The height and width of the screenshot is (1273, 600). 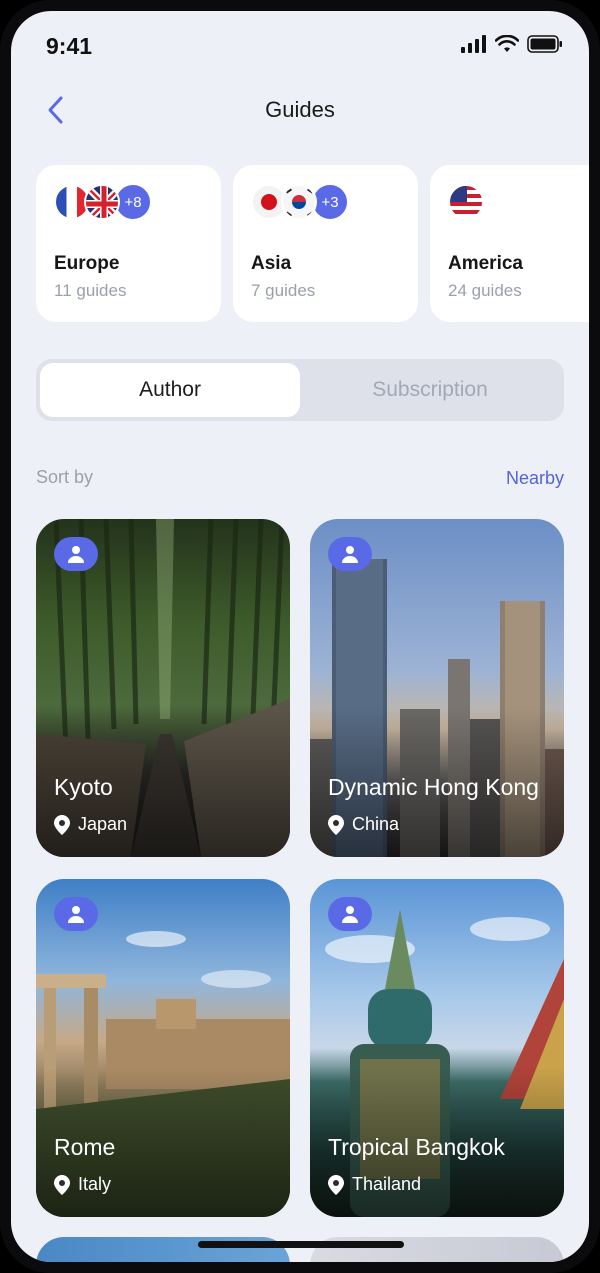 What do you see at coordinates (301, 1244) in the screenshot?
I see `home-indicator` at bounding box center [301, 1244].